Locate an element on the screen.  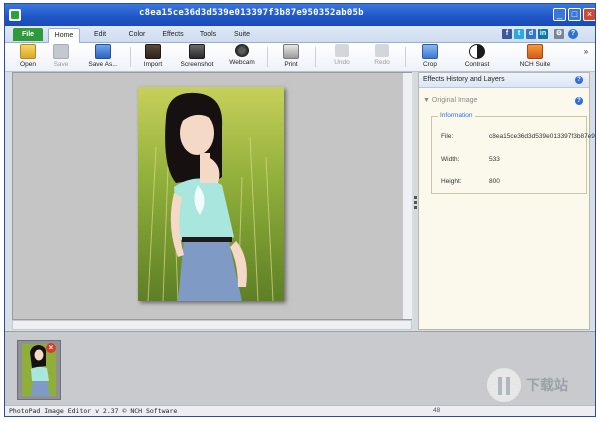
webcam-icon is located at coordinates (242, 50).